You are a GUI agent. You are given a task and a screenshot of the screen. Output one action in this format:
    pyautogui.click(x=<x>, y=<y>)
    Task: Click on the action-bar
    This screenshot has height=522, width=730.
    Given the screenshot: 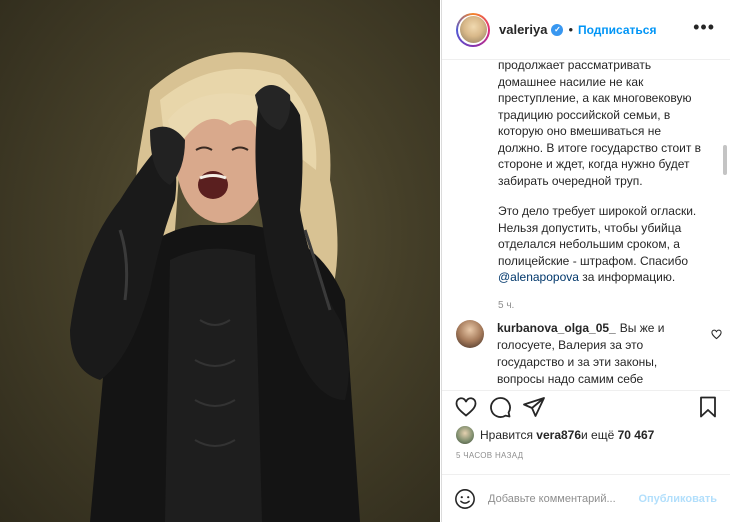 What is the action you would take?
    pyautogui.click(x=586, y=408)
    